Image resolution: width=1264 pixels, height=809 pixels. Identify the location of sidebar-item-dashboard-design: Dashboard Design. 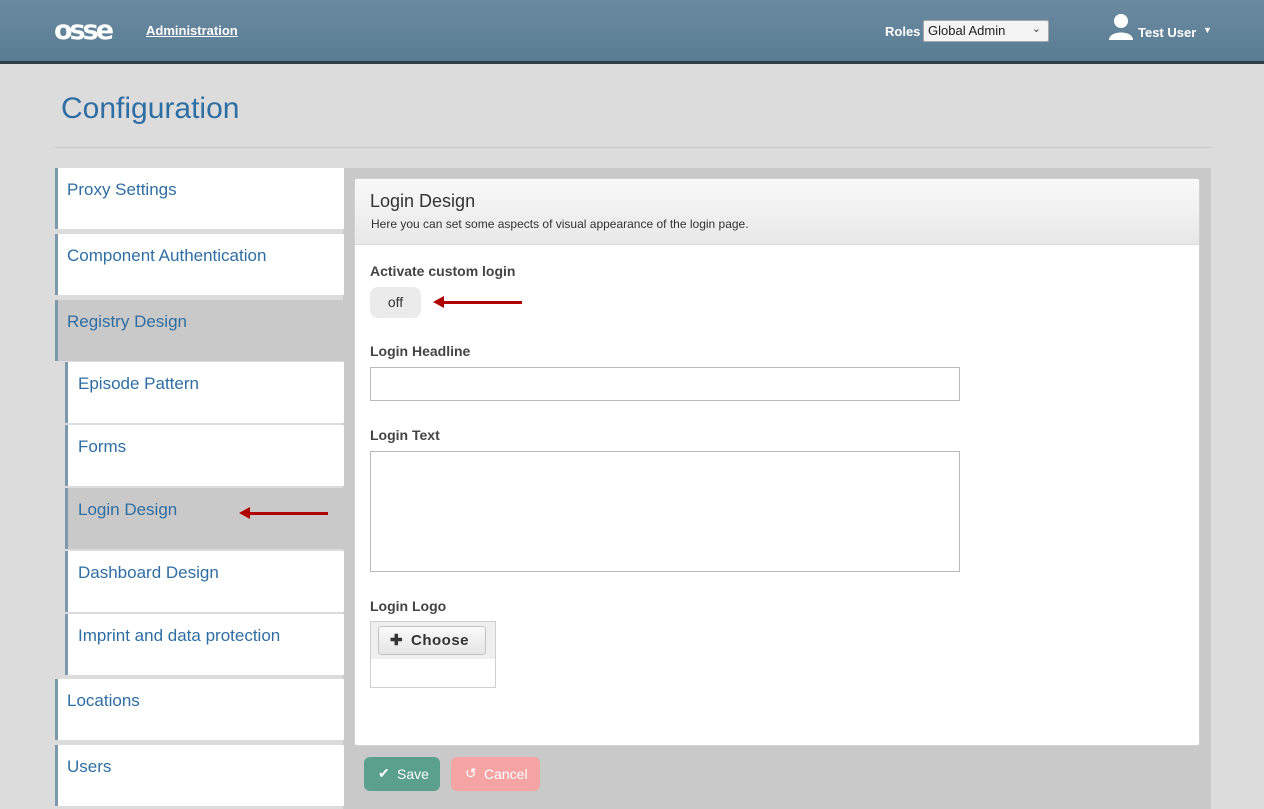
(204, 581).